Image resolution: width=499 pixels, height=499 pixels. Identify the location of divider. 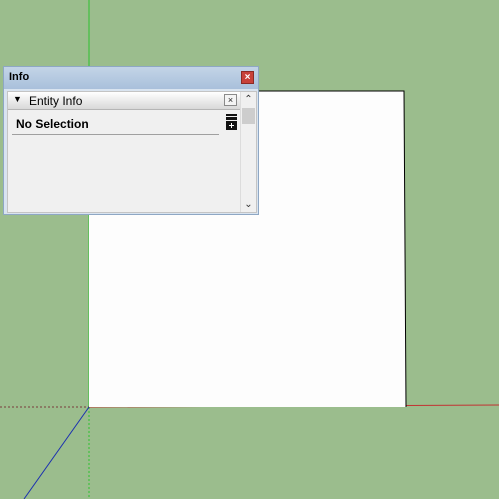
(115, 134).